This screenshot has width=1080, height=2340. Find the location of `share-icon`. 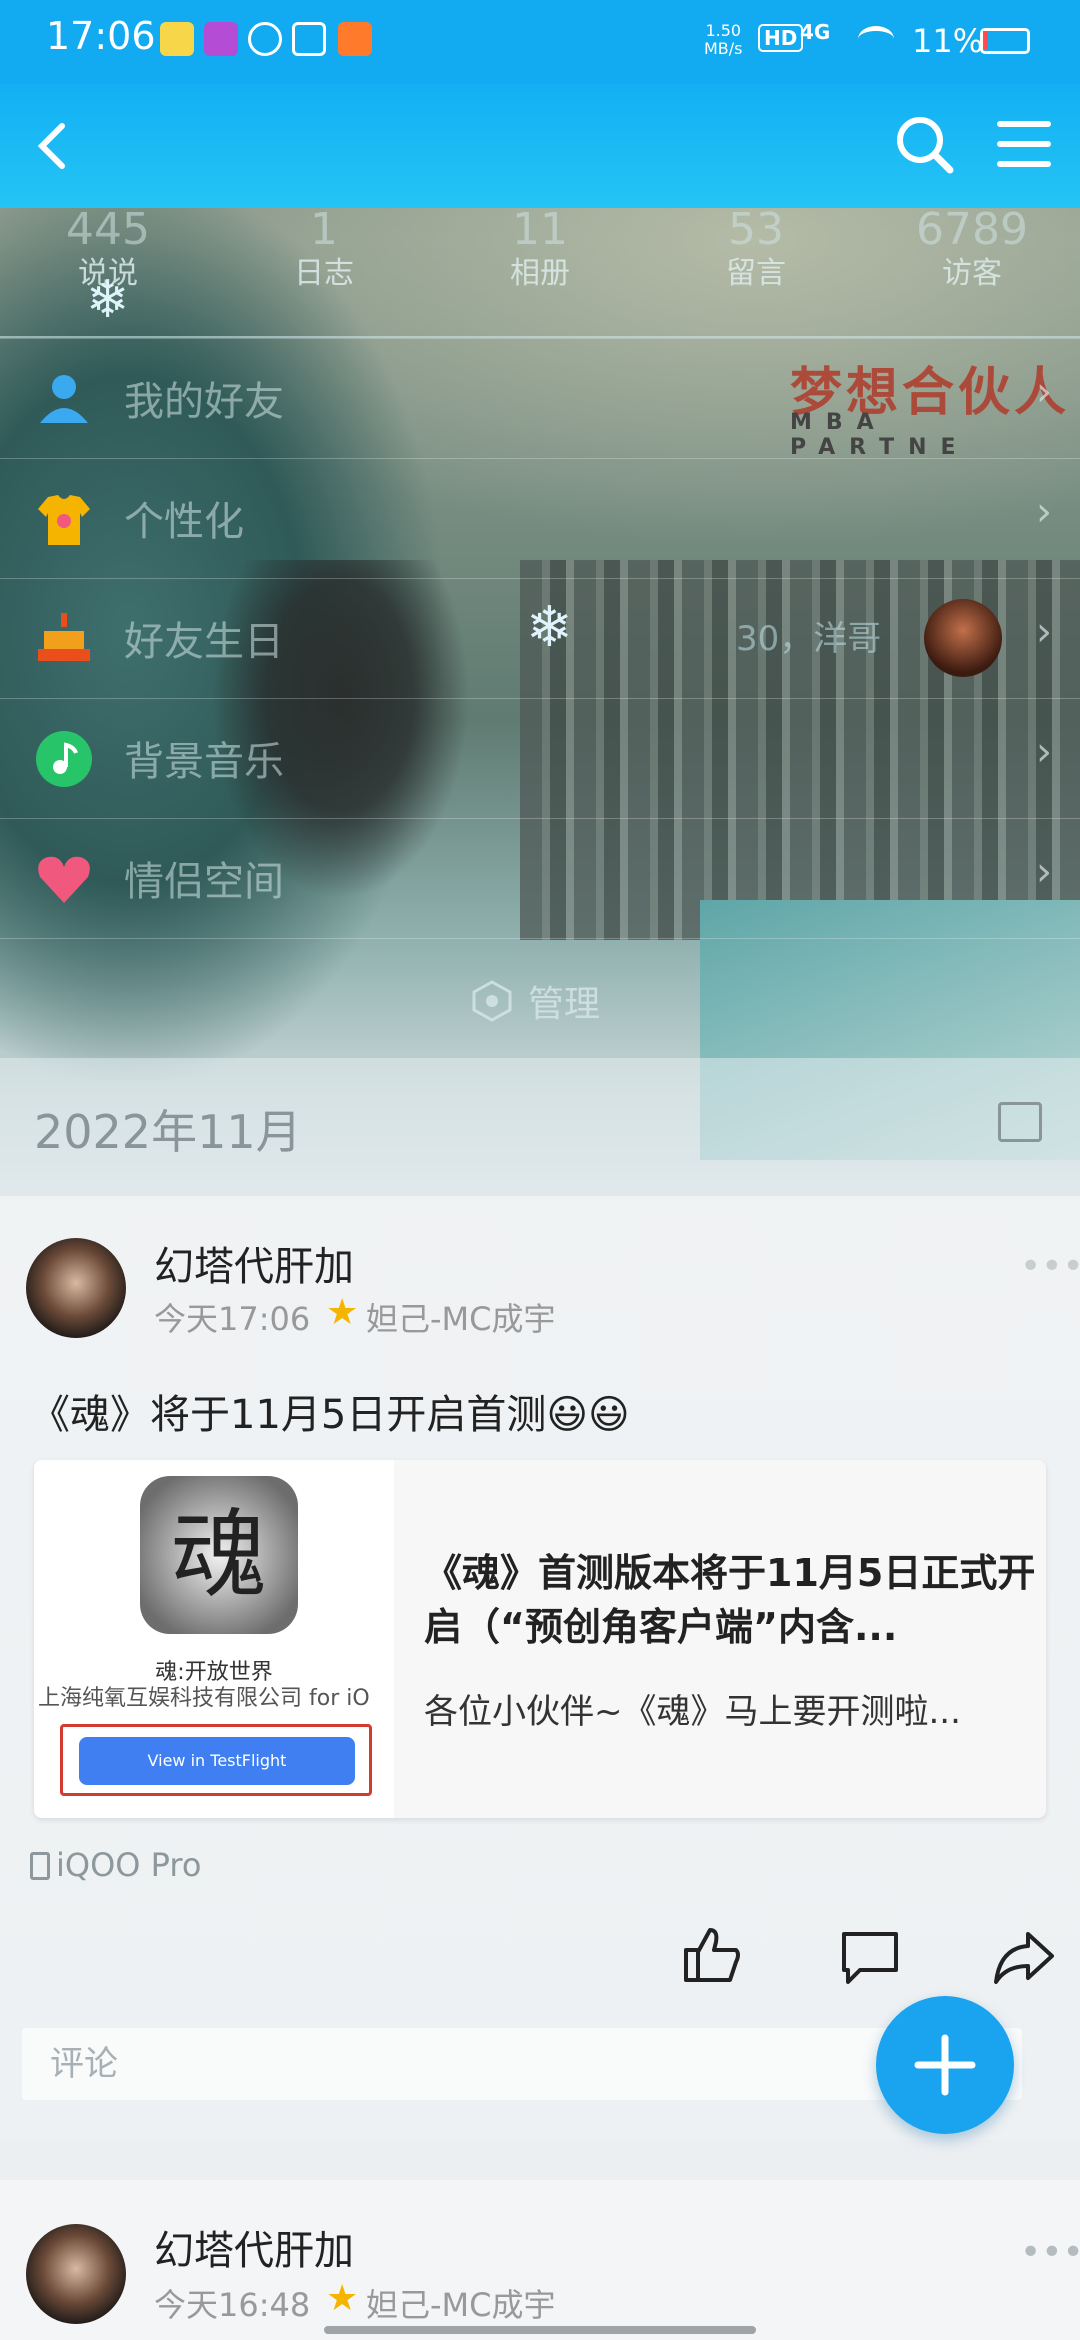

share-icon is located at coordinates (1024, 1958).